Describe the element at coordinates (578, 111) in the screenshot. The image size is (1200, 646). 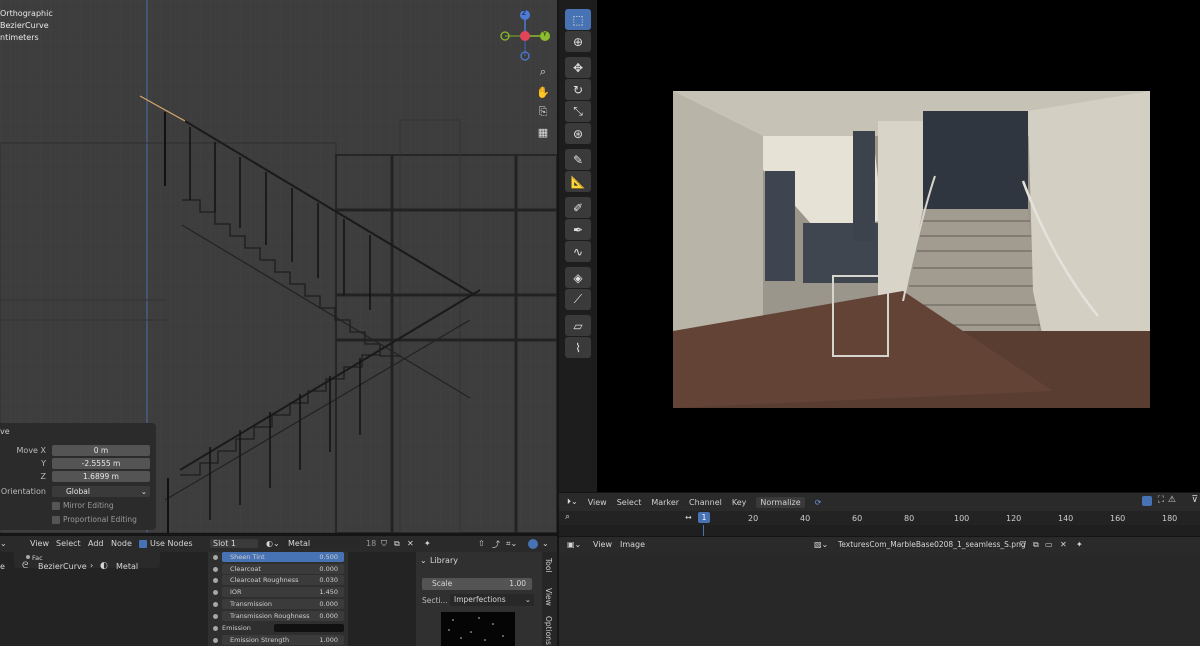
I see `scale-tool-icon: ⤡` at that location.